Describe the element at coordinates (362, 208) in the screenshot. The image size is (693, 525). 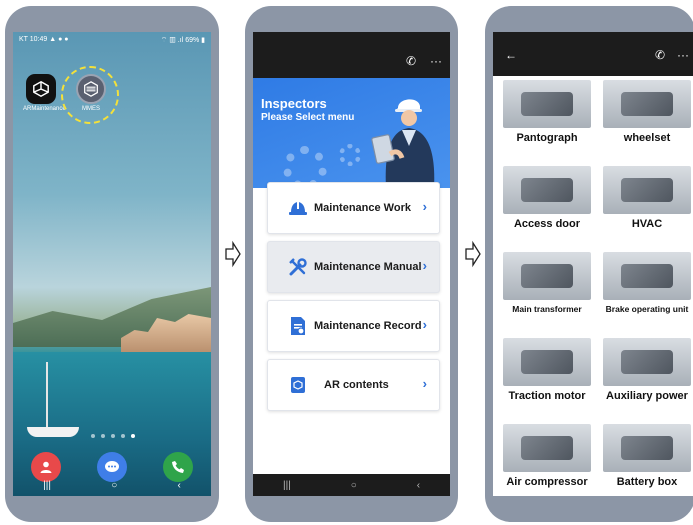
I see `menu-item-label: Maintenance Work` at that location.